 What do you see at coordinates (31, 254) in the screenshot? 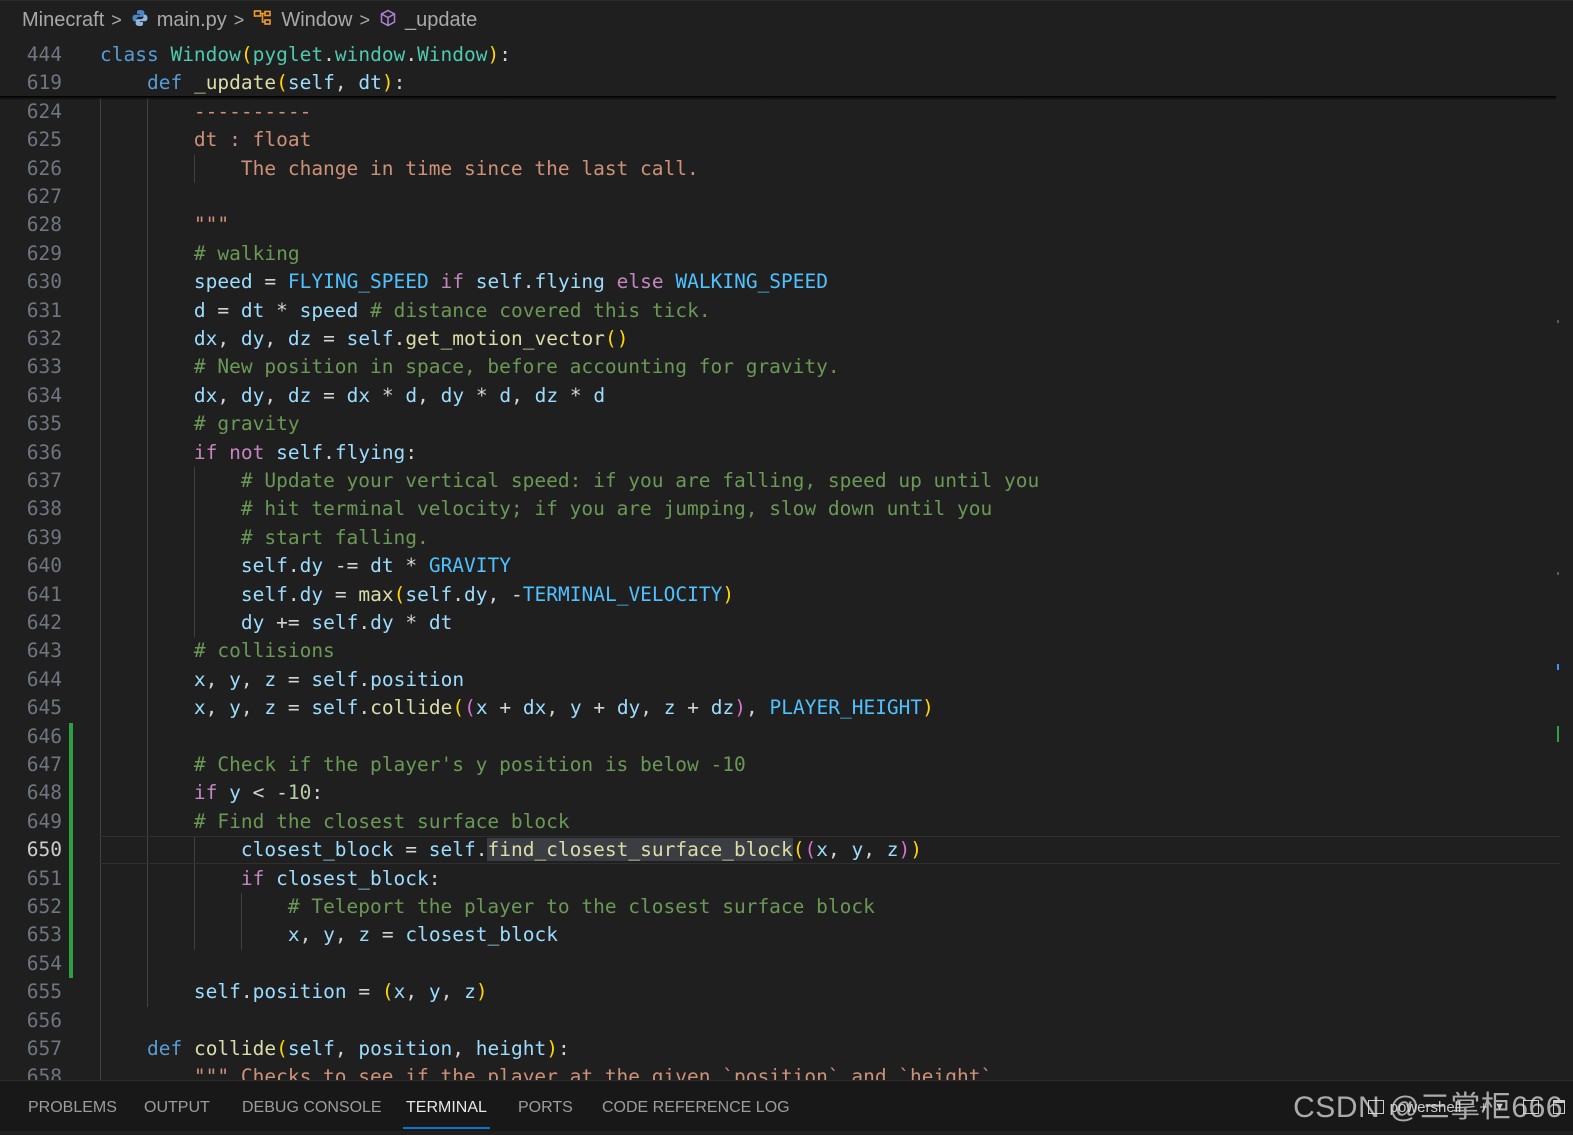
I see `line-number: 629` at bounding box center [31, 254].